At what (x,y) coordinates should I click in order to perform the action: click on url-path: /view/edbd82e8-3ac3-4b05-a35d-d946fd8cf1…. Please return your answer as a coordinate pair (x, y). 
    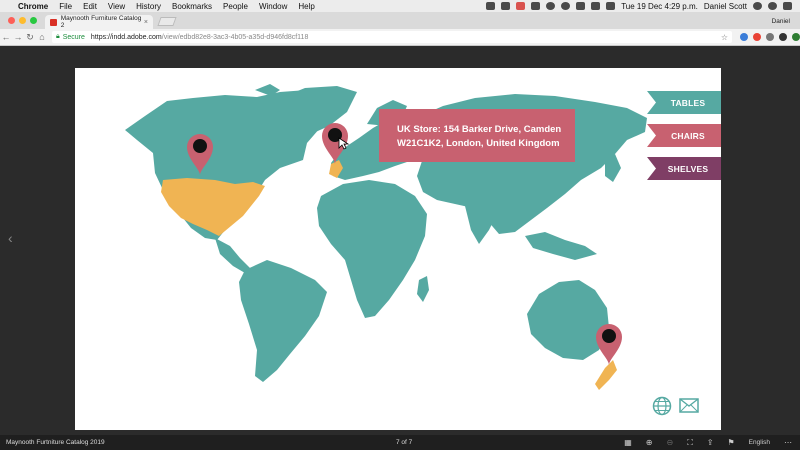
    Looking at the image, I should click on (235, 37).